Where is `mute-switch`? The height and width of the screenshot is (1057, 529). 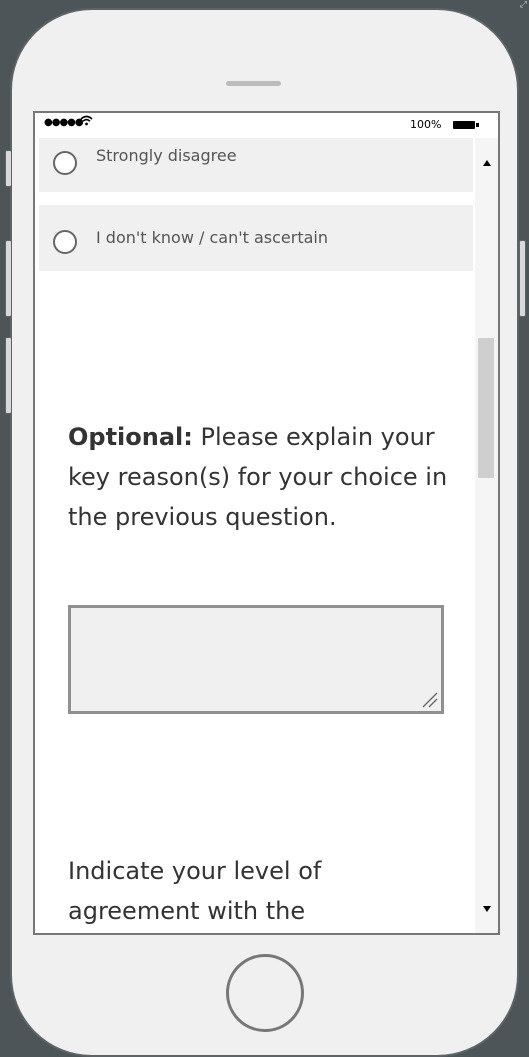
mute-switch is located at coordinates (8, 168).